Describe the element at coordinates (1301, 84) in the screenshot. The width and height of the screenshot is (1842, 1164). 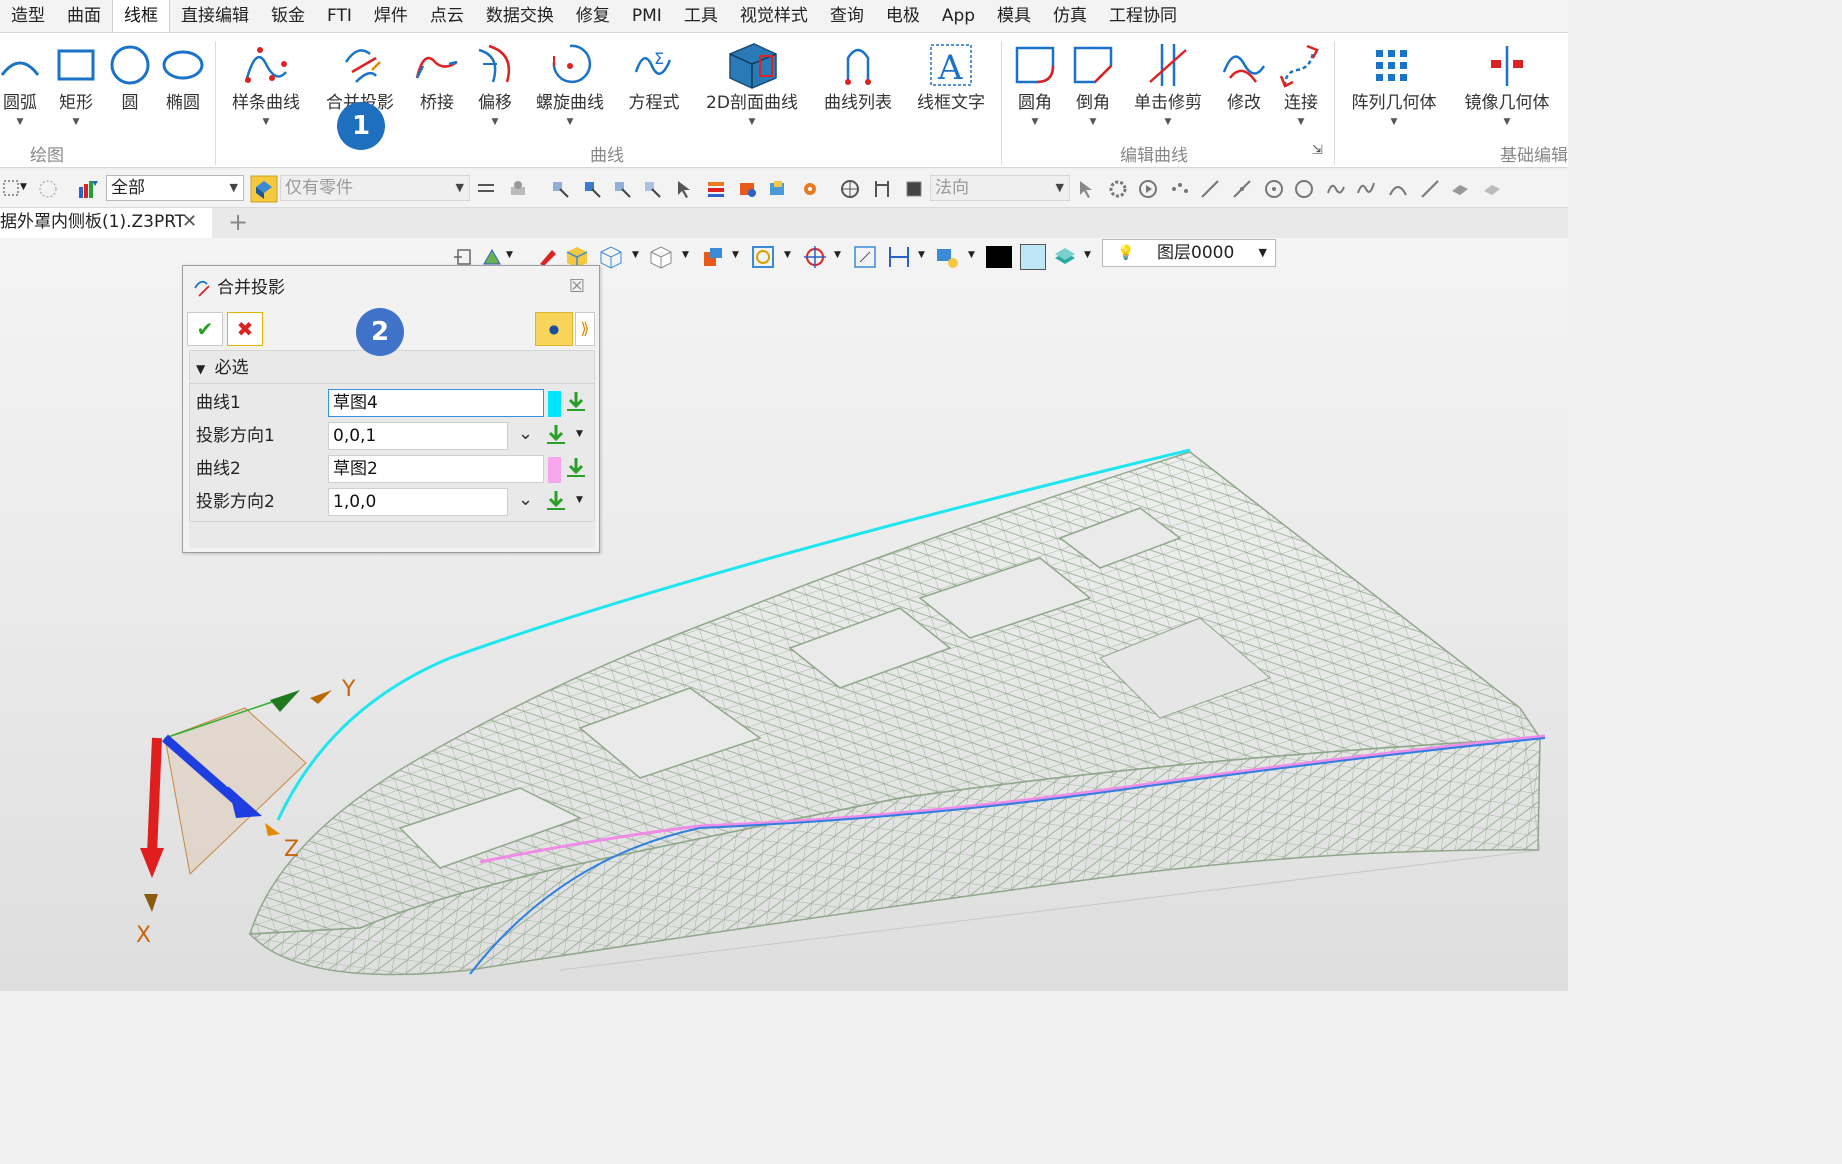
I see `connect-button: 连接 ▼` at that location.